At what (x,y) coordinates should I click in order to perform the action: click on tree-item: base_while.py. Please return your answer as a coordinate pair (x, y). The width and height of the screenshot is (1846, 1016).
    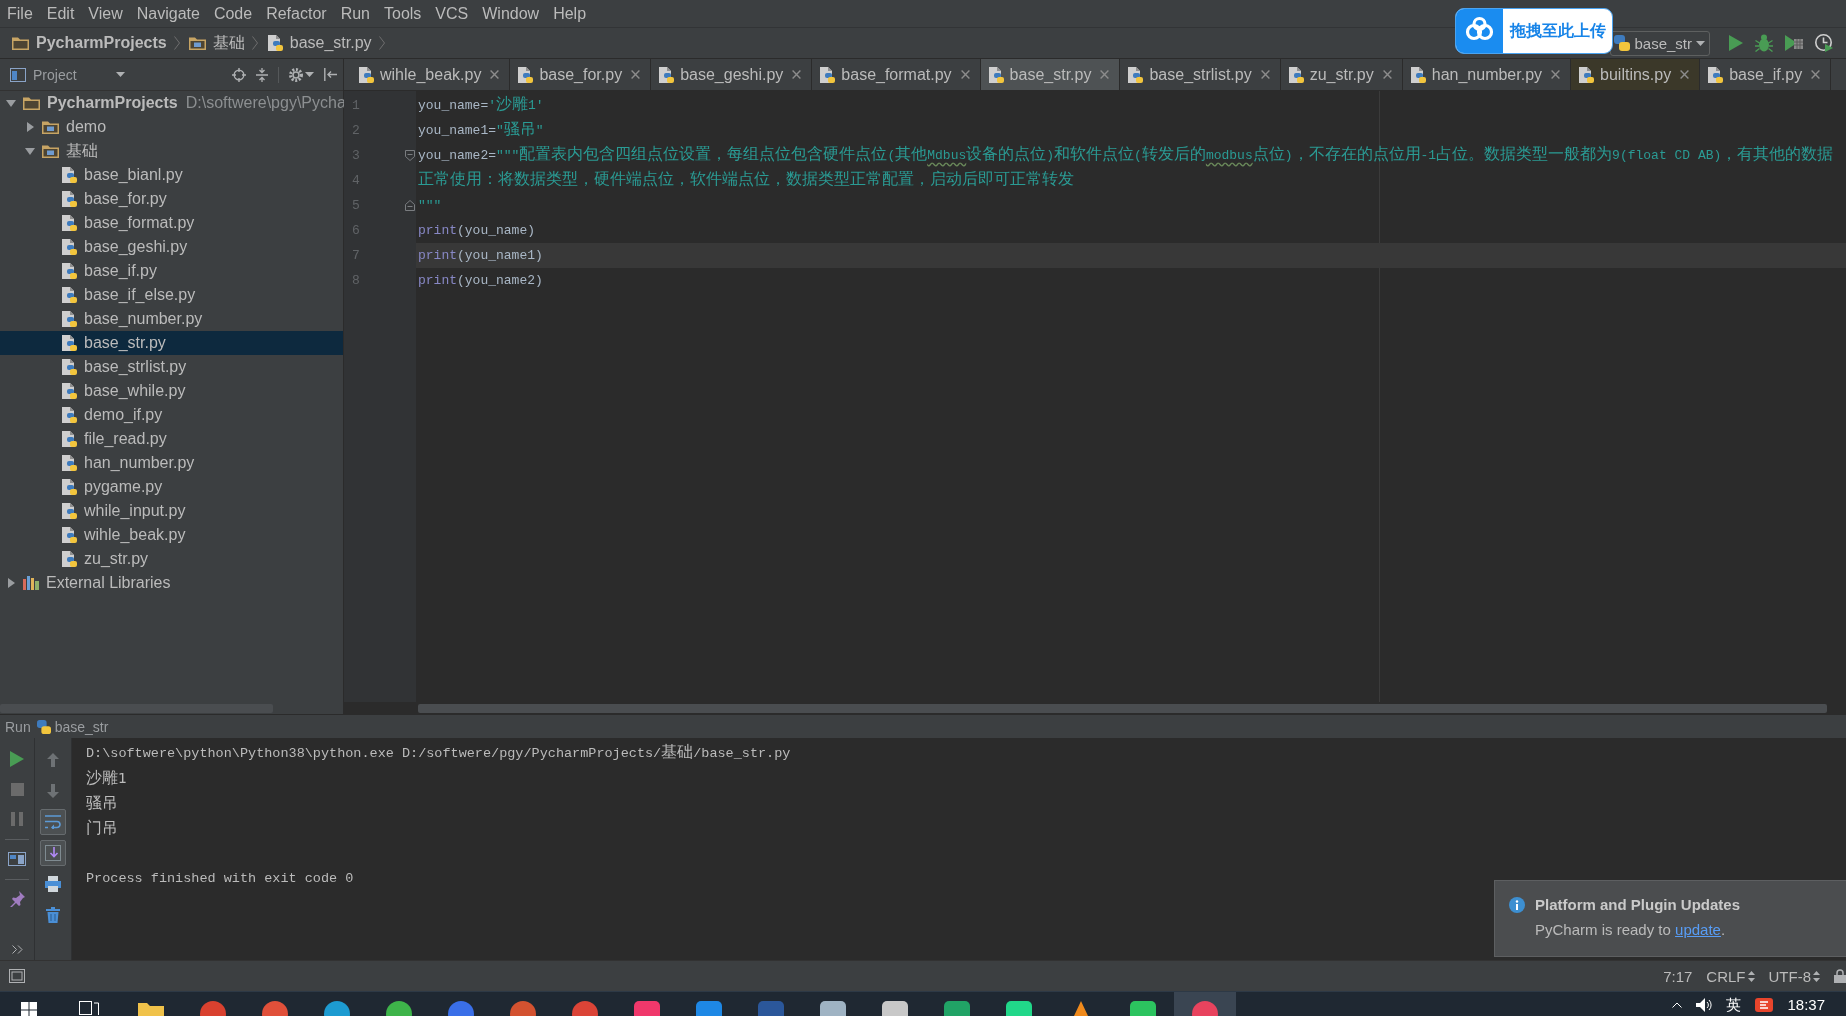
    Looking at the image, I should click on (171, 391).